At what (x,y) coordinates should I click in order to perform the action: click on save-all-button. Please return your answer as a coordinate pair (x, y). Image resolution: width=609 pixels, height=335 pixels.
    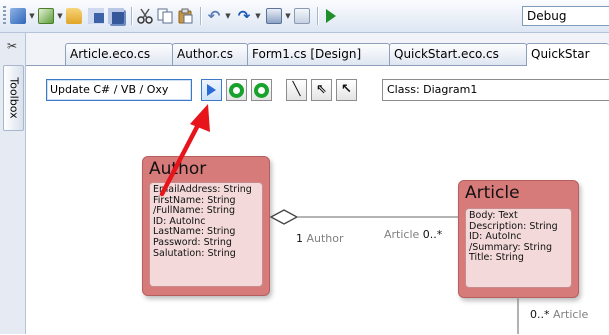
    Looking at the image, I should click on (116, 16).